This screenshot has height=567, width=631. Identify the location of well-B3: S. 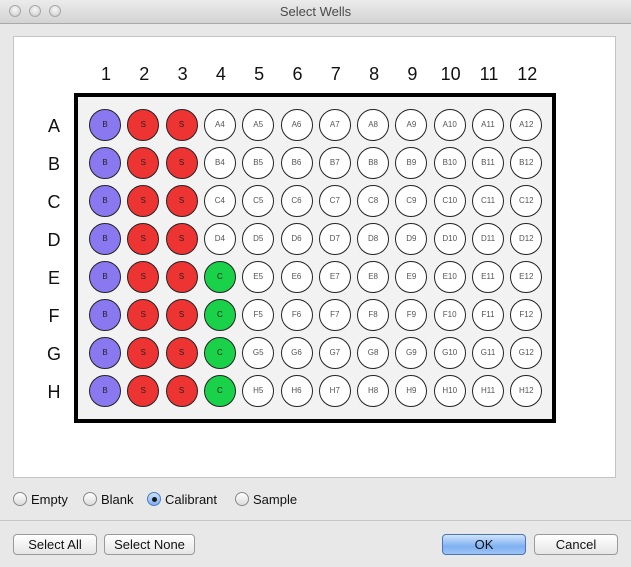
(181, 163).